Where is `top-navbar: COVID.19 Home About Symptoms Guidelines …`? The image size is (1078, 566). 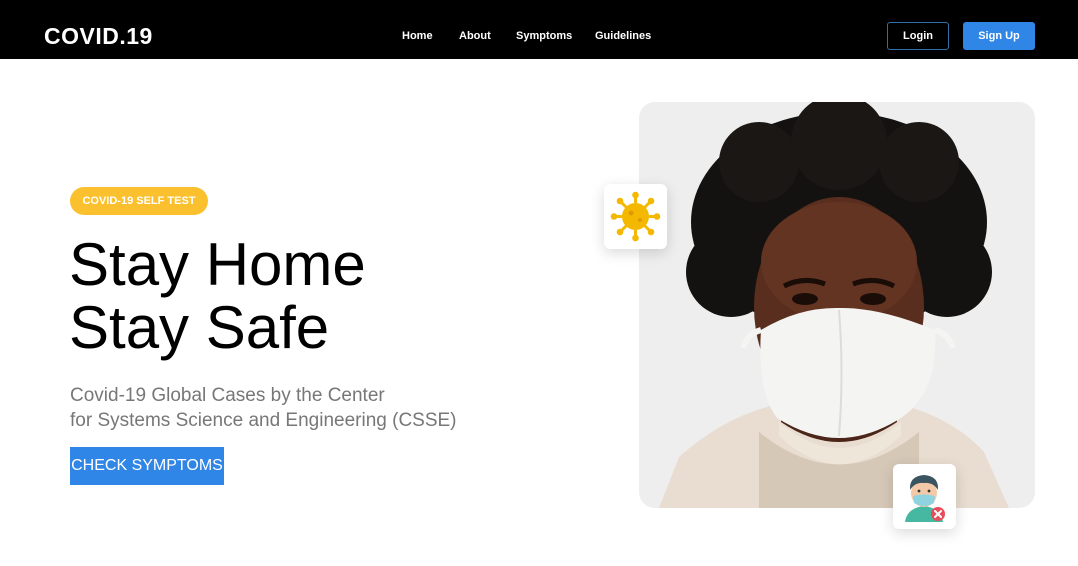
top-navbar: COVID.19 Home About Symptoms Guidelines … is located at coordinates (539, 29).